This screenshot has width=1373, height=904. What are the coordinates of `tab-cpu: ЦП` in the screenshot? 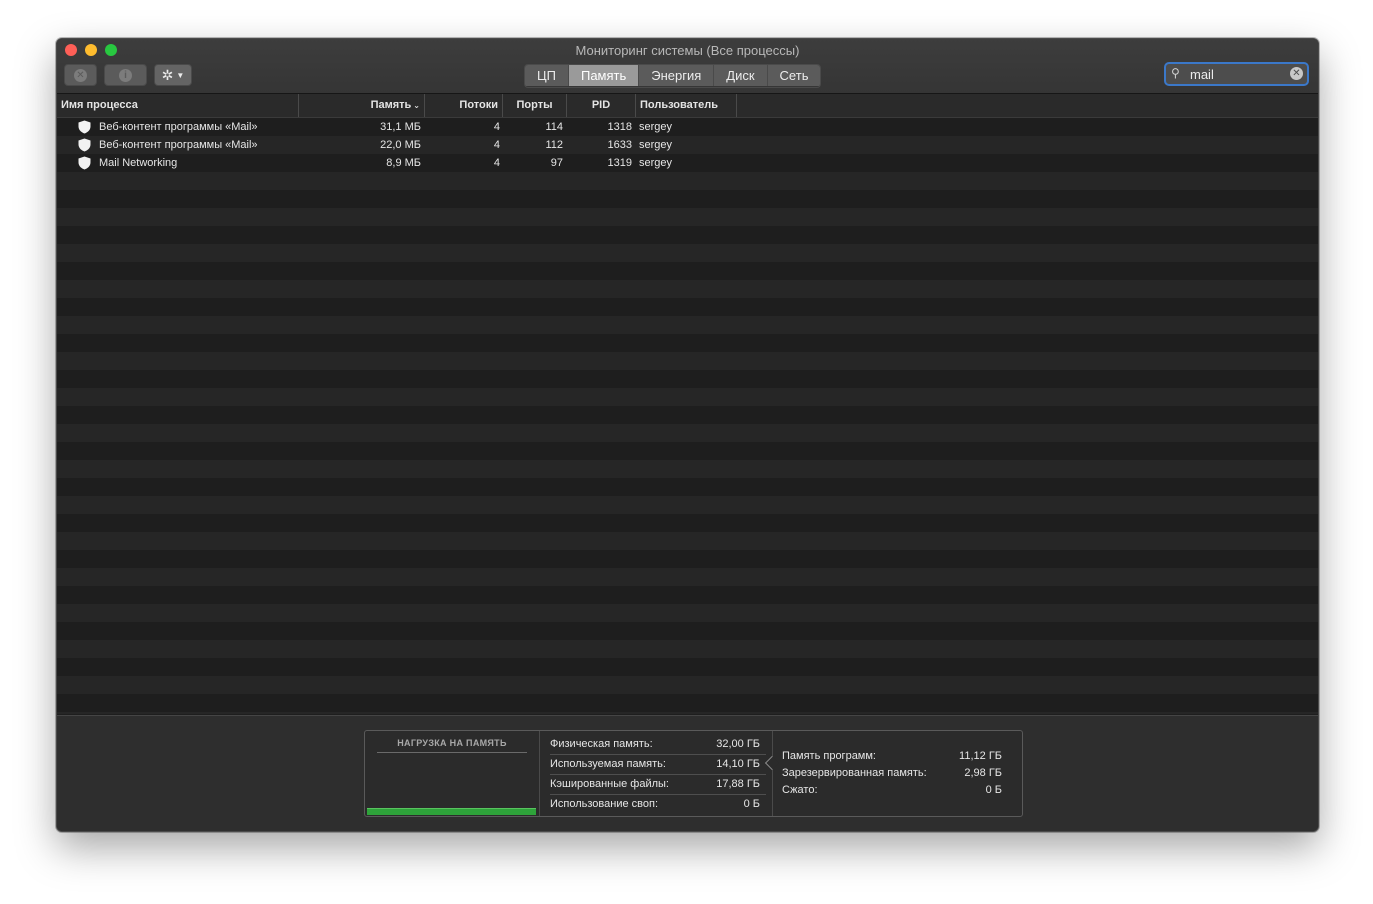 It's located at (547, 75).